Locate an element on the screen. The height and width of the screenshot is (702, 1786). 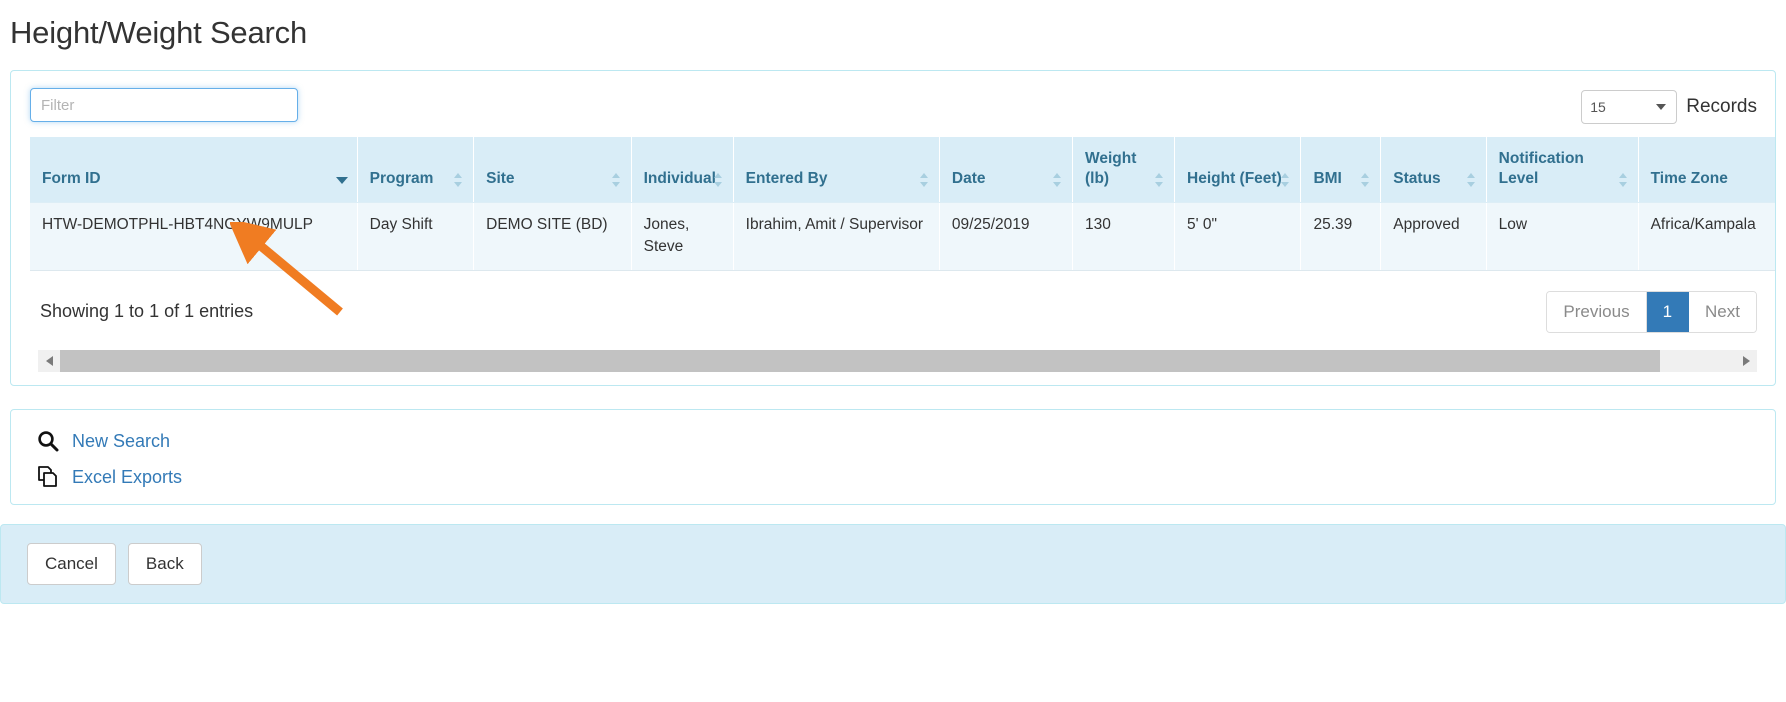
pagination-previous-button: Previous is located at coordinates (1597, 311).